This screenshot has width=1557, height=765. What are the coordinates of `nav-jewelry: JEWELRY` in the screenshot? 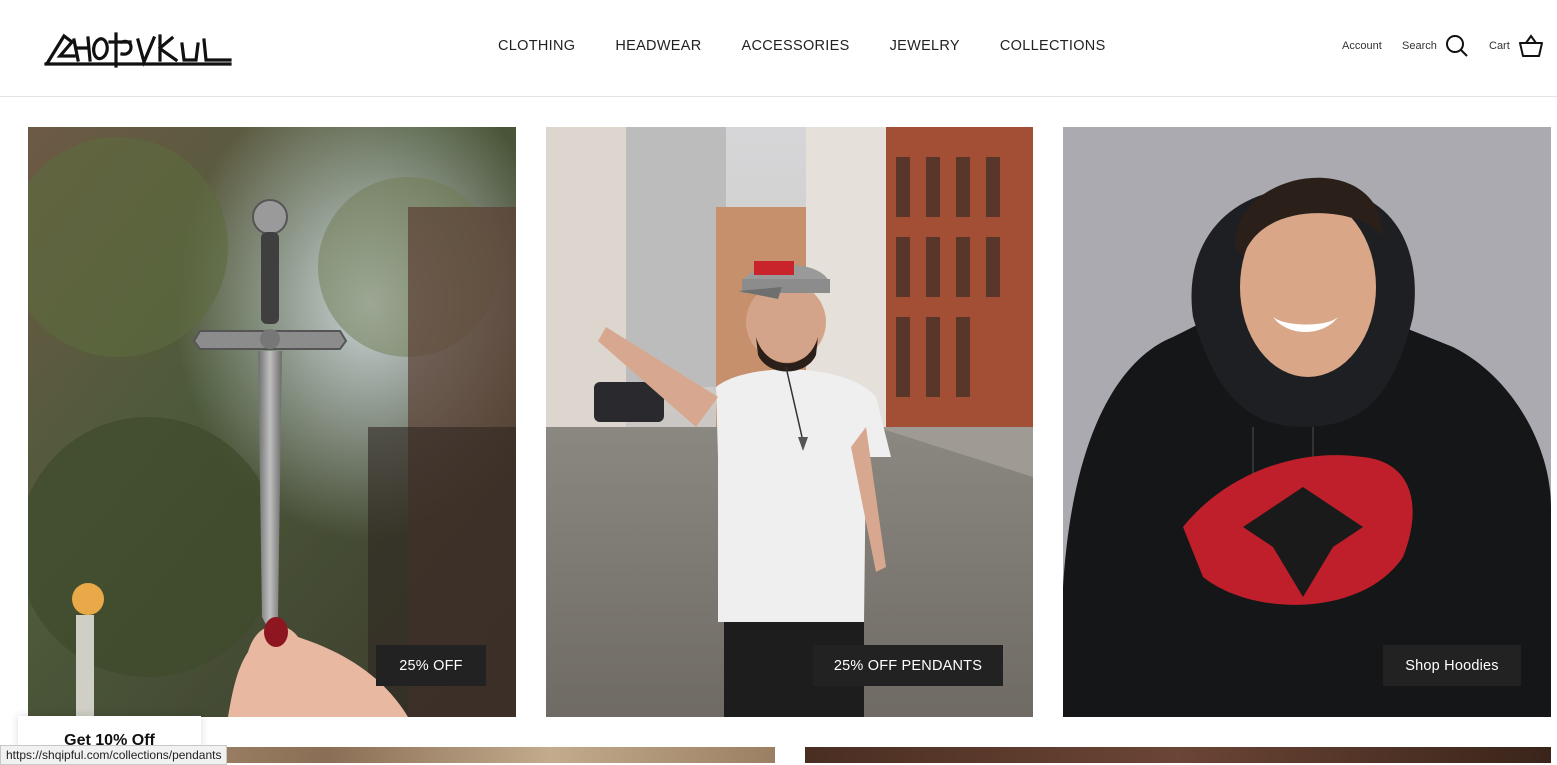 It's located at (925, 46).